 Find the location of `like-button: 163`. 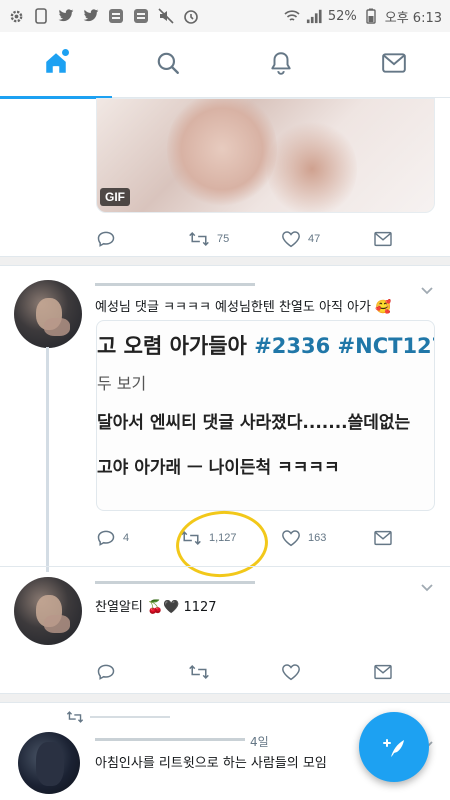

like-button: 163 is located at coordinates (303, 538).